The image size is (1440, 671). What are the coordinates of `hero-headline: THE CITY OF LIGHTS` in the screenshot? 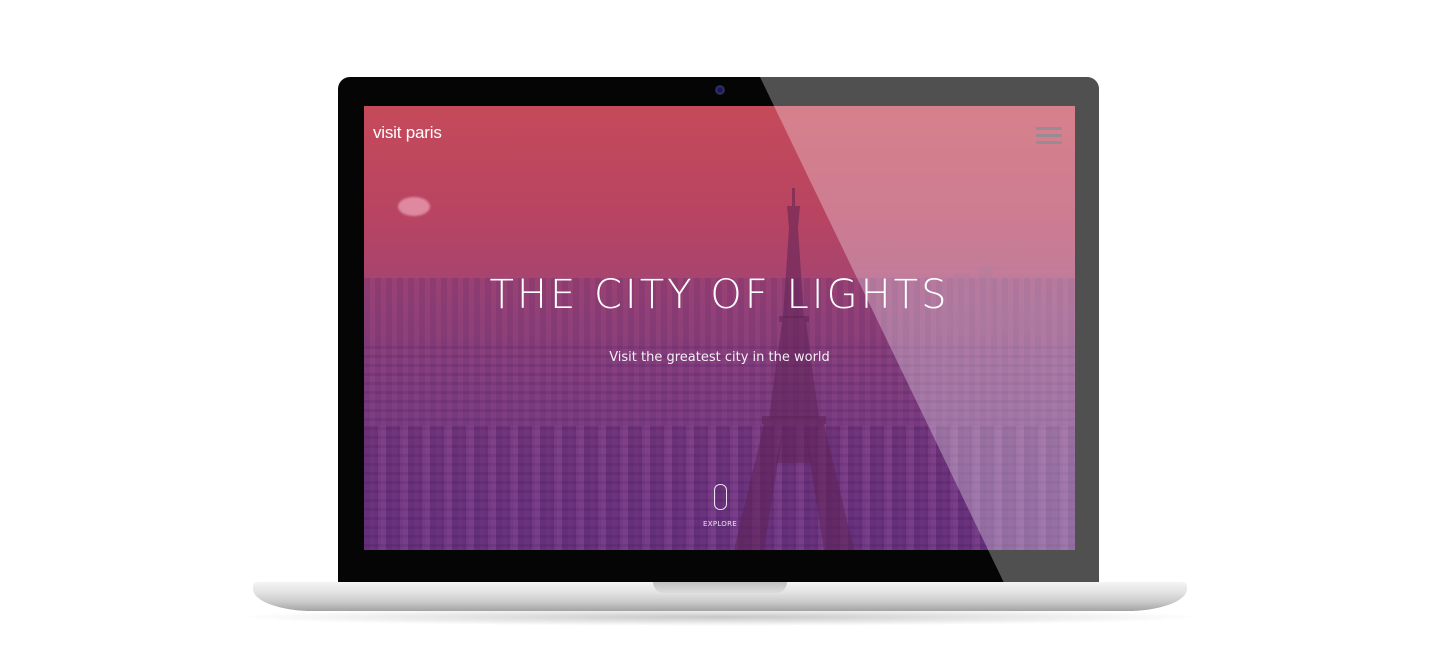 It's located at (719, 295).